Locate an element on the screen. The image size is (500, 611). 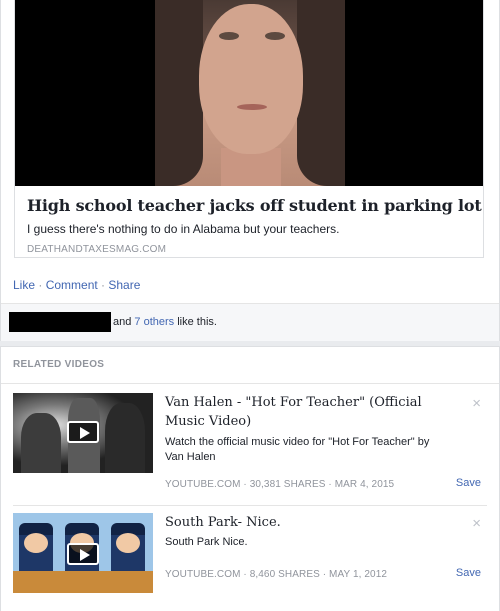
divider is located at coordinates (250, 383).